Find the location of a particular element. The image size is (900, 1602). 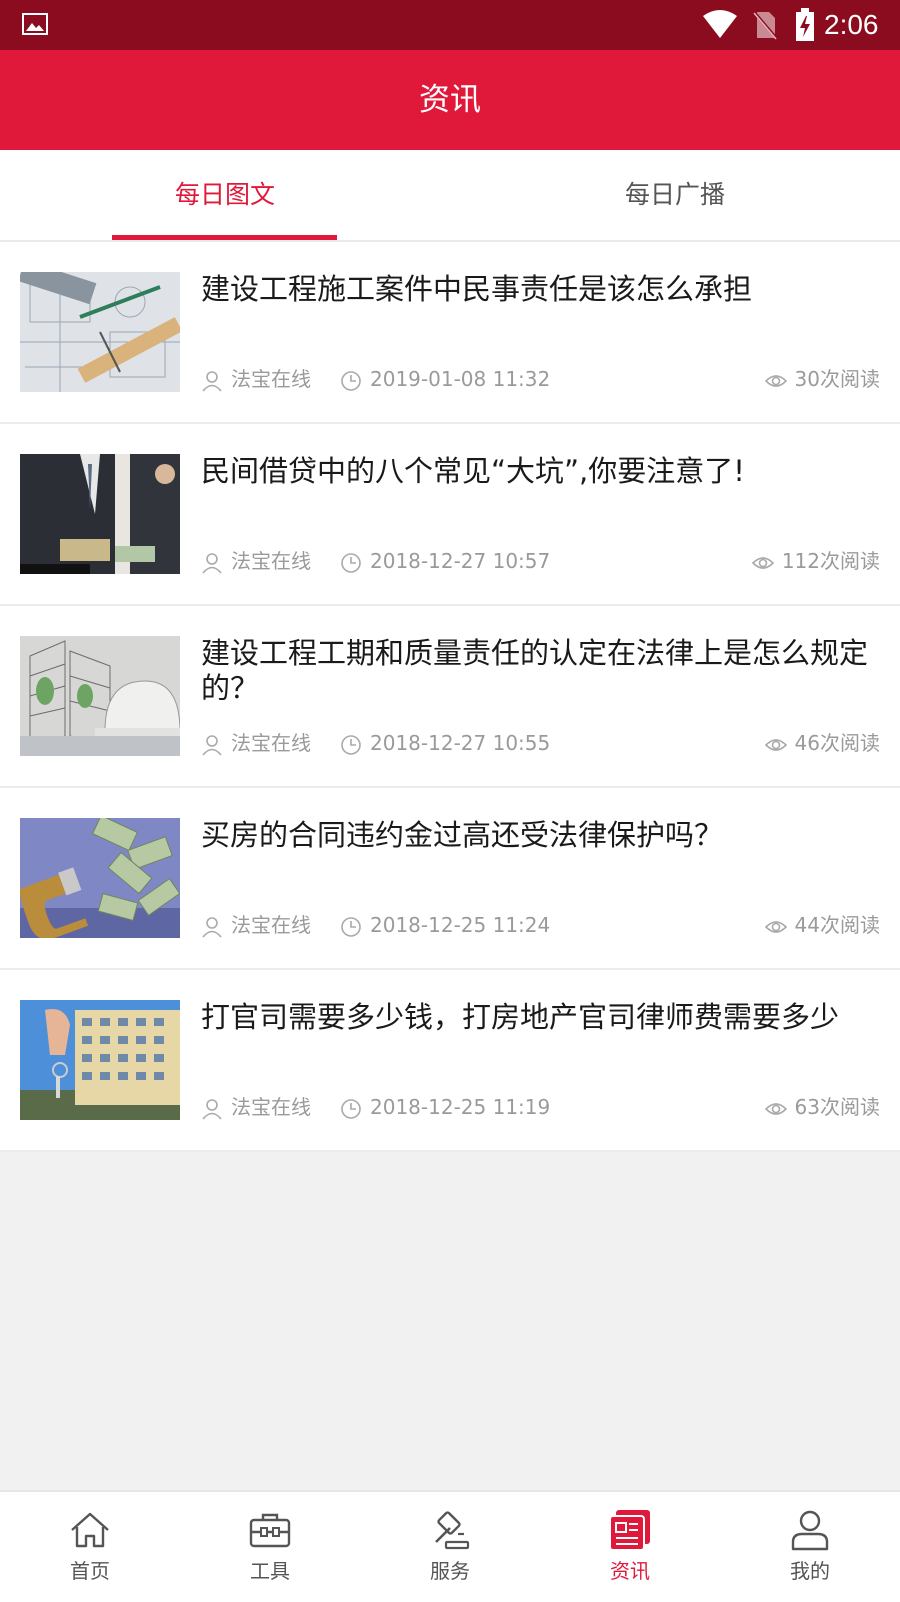

nav-label: 首页 is located at coordinates (90, 1571).